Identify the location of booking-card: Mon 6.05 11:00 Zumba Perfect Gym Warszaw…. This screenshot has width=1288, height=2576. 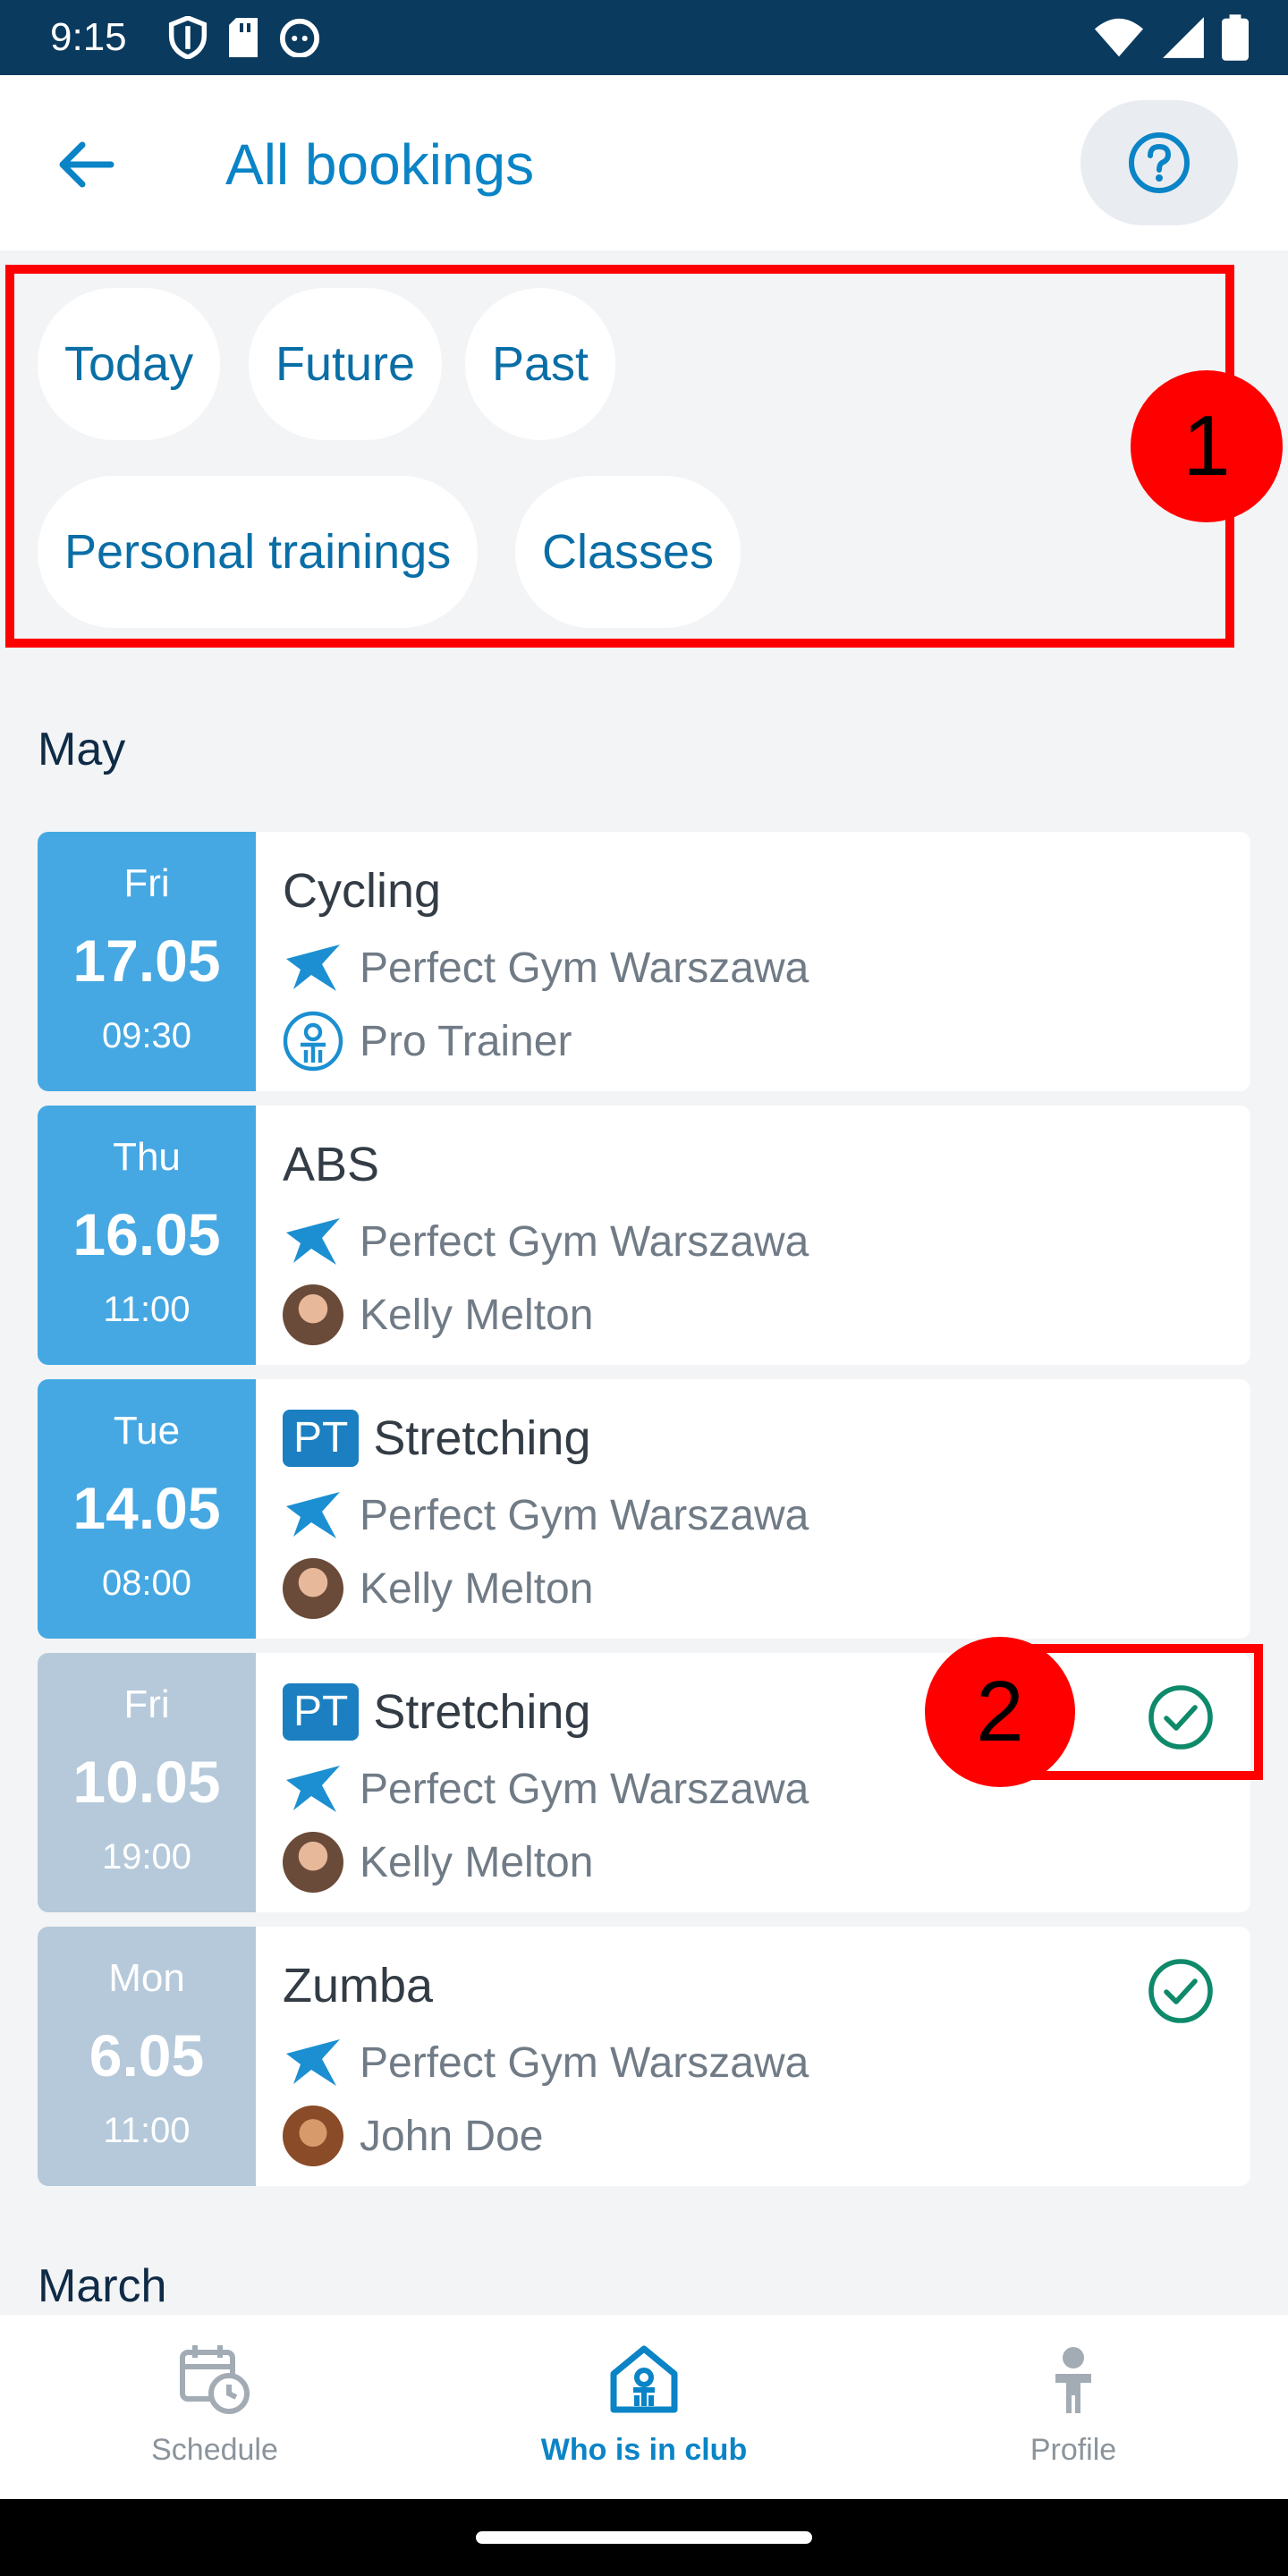
(644, 2056).